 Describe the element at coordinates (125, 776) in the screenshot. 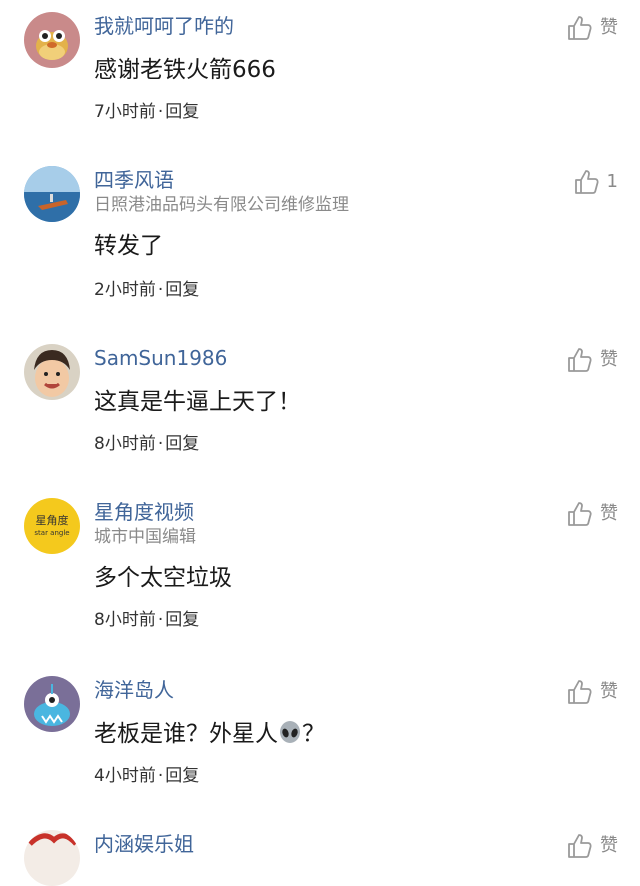

I see `timestamp: 4小时前` at that location.